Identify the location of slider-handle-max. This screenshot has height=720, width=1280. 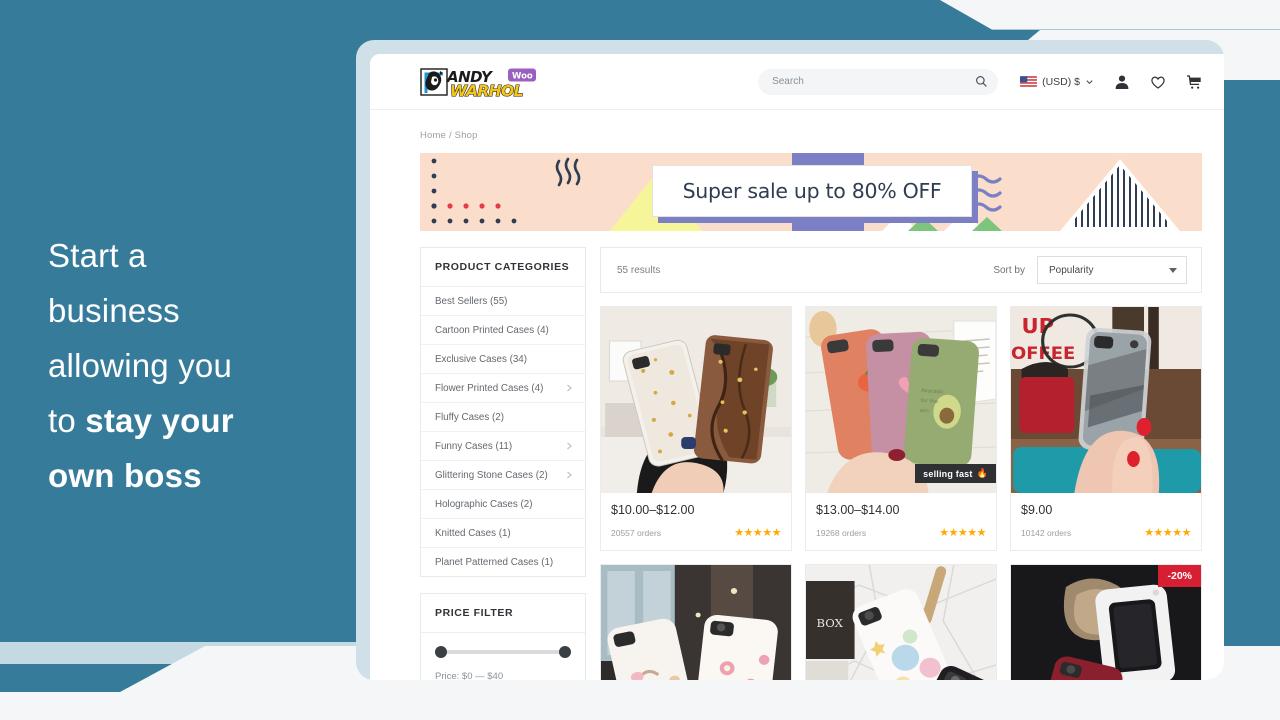
(565, 652).